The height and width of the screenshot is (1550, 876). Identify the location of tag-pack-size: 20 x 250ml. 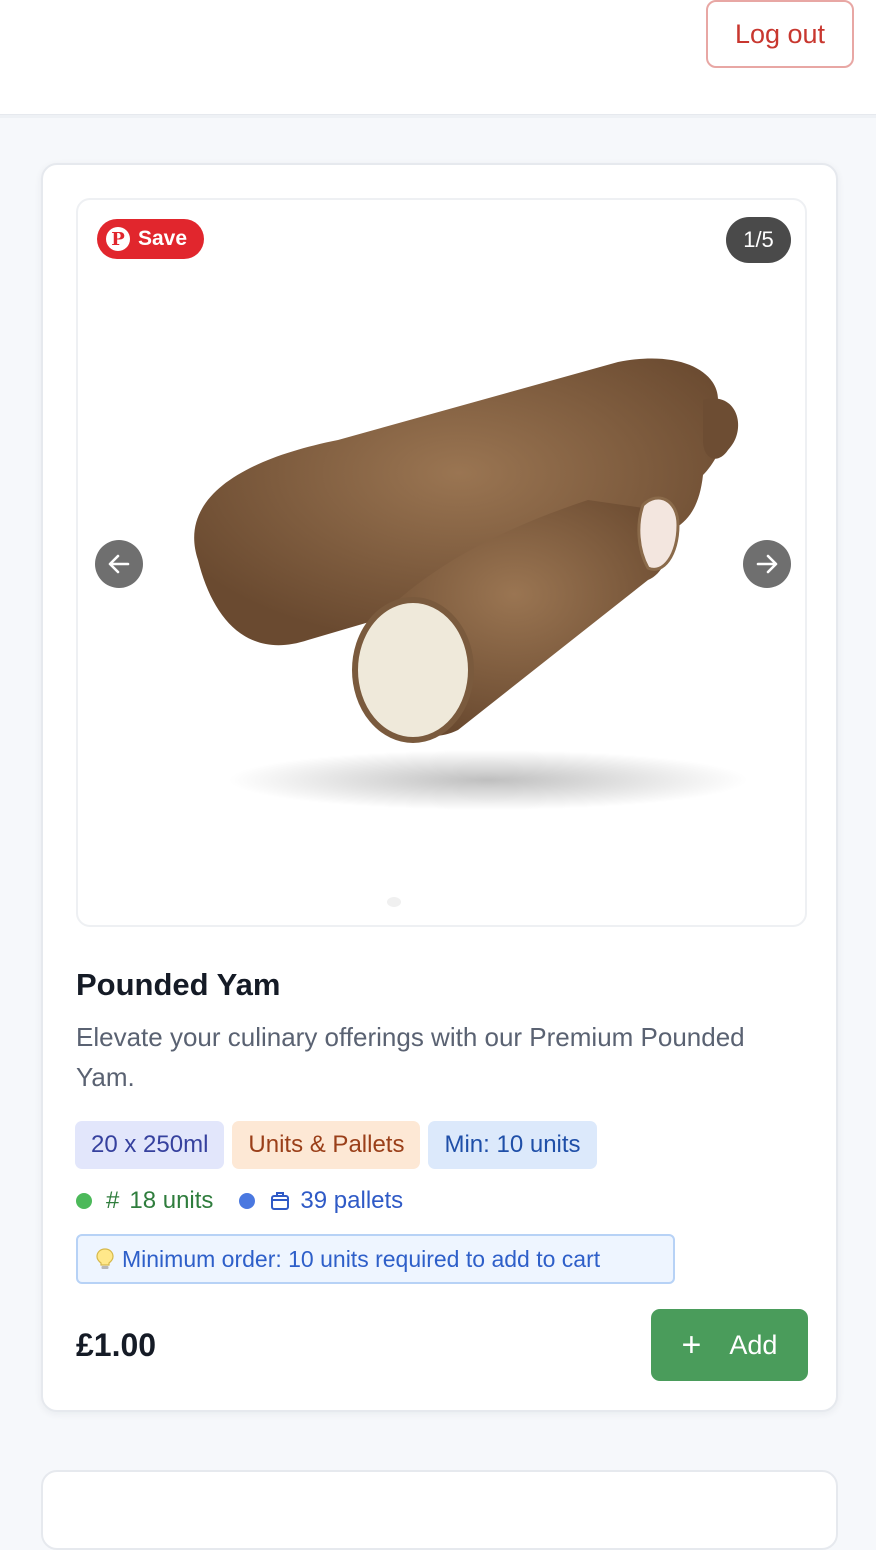
(150, 1145).